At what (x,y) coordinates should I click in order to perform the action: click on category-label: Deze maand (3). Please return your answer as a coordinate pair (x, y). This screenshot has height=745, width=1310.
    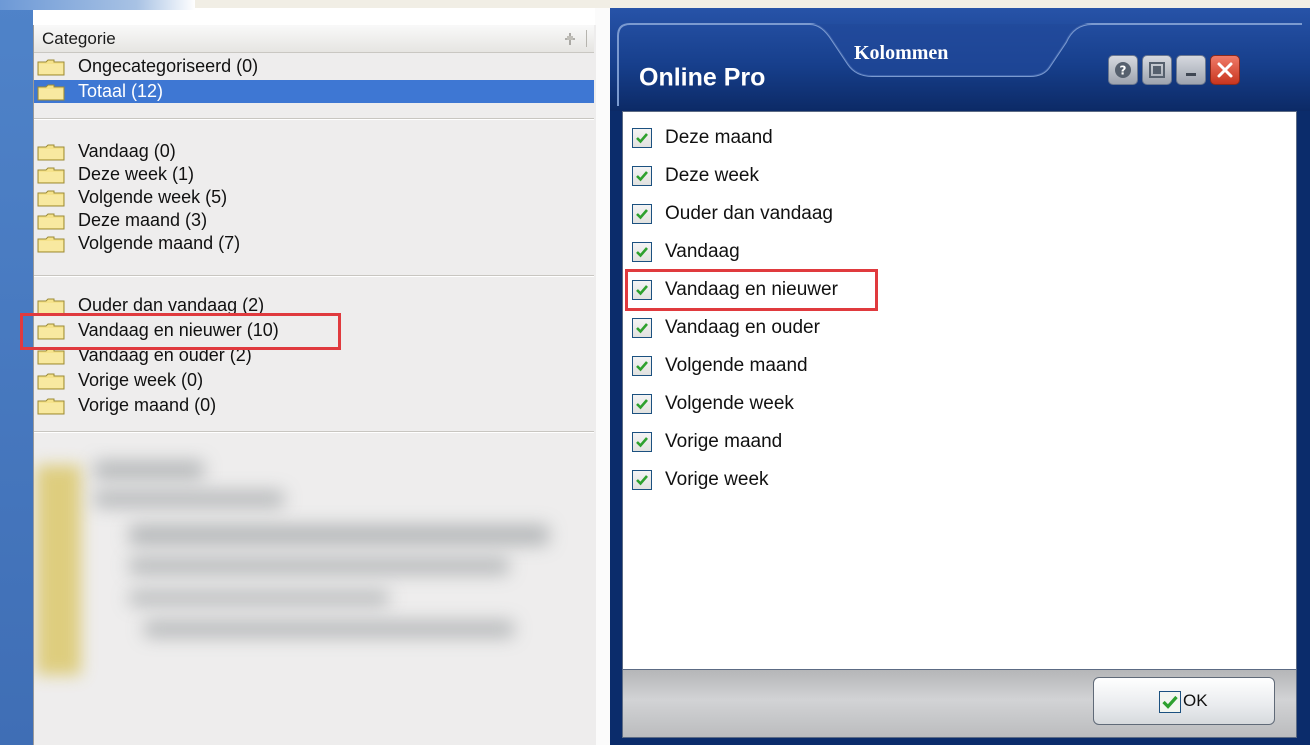
    Looking at the image, I should click on (143, 220).